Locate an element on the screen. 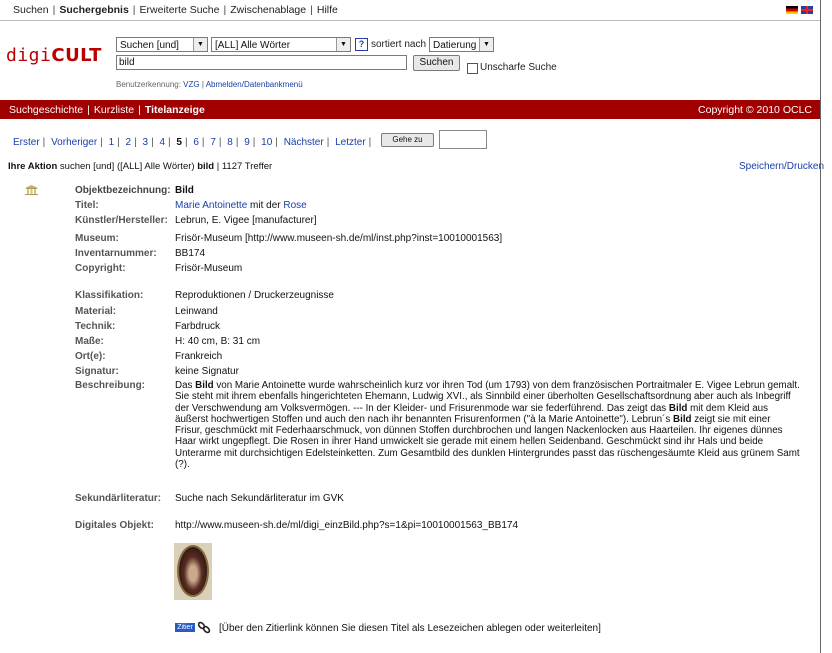  nav-hilfe: Hilfe is located at coordinates (327, 10).